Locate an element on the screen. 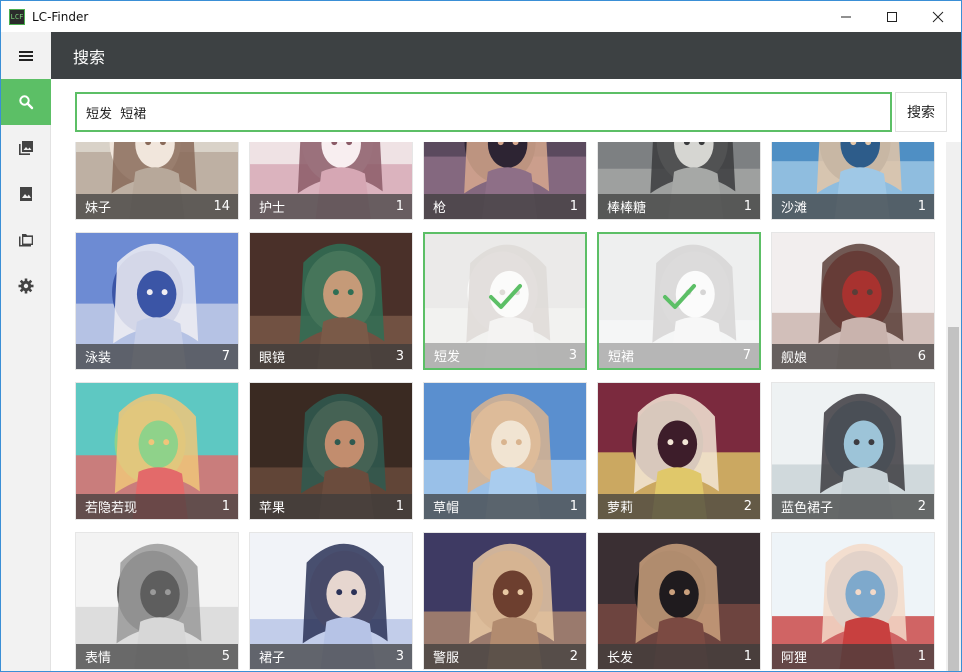 The image size is (962, 672). window-controls is located at coordinates (892, 16).